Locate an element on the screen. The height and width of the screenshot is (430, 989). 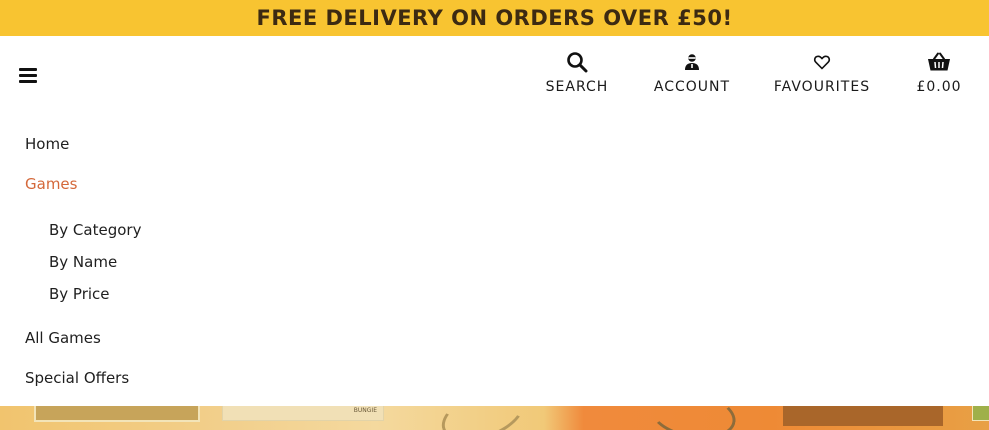
heart-icon is located at coordinates (822, 62).